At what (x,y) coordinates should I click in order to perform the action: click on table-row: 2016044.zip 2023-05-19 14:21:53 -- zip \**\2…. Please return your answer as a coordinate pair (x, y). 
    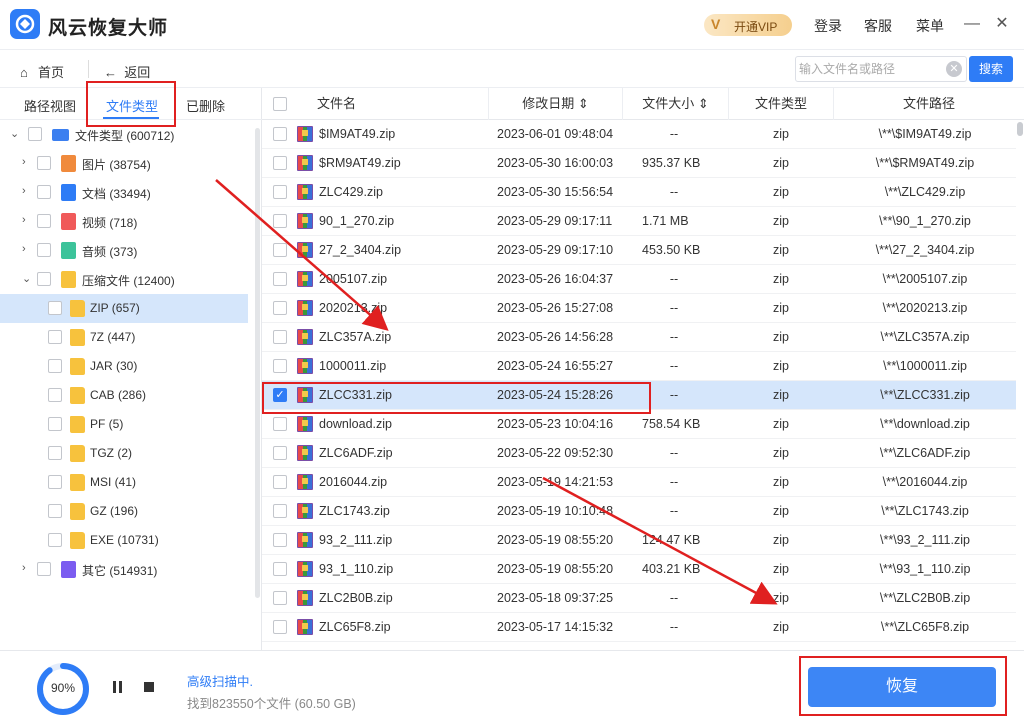
    Looking at the image, I should click on (639, 482).